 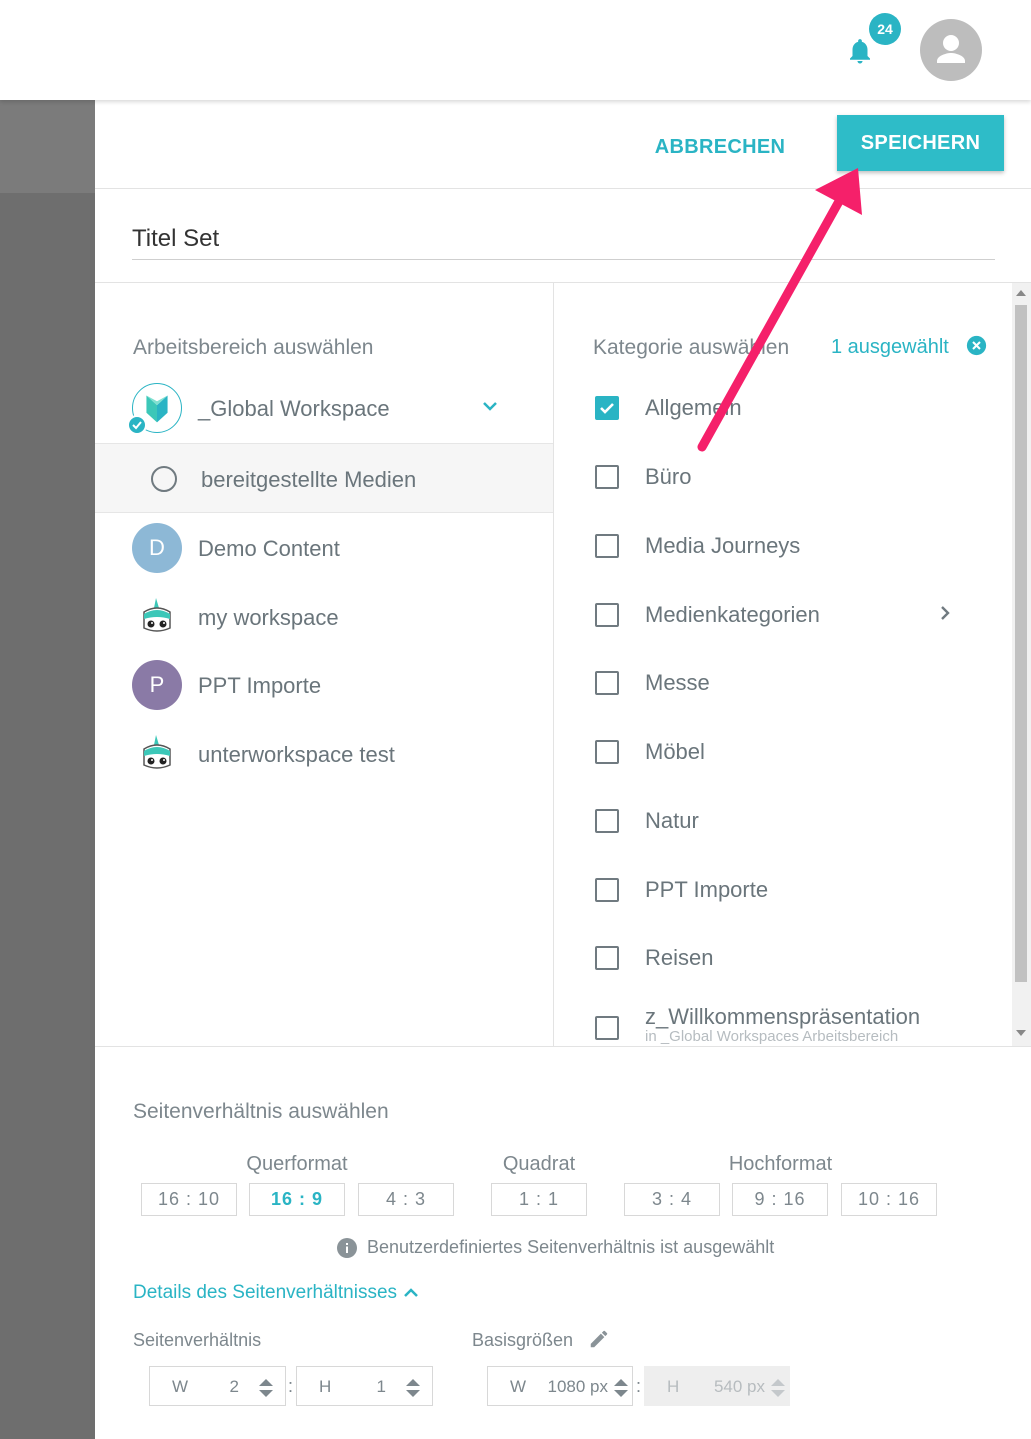 What do you see at coordinates (294, 408) in the screenshot?
I see `workspace-item-label: _Global Workspace` at bounding box center [294, 408].